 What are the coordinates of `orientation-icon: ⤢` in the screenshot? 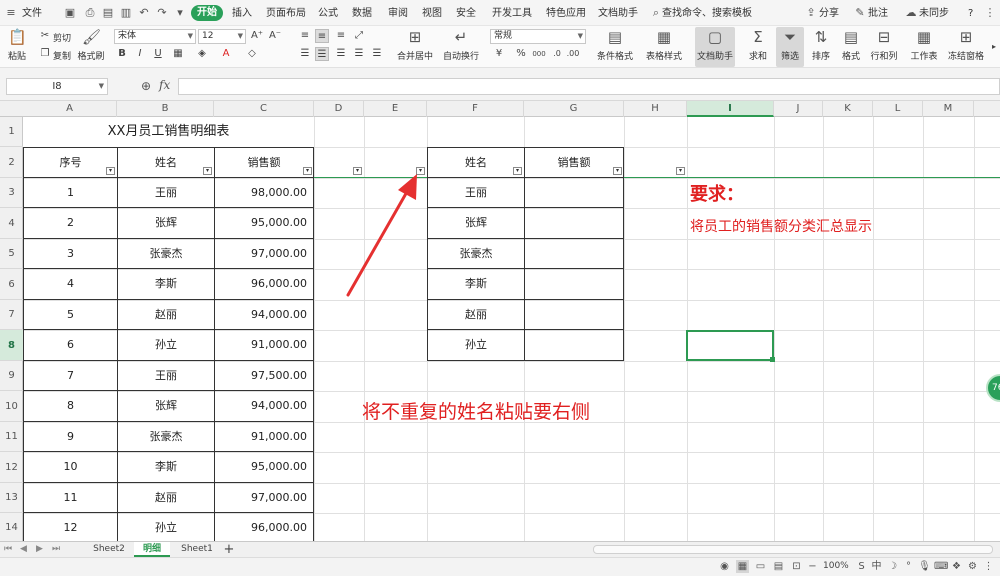 It's located at (359, 36).